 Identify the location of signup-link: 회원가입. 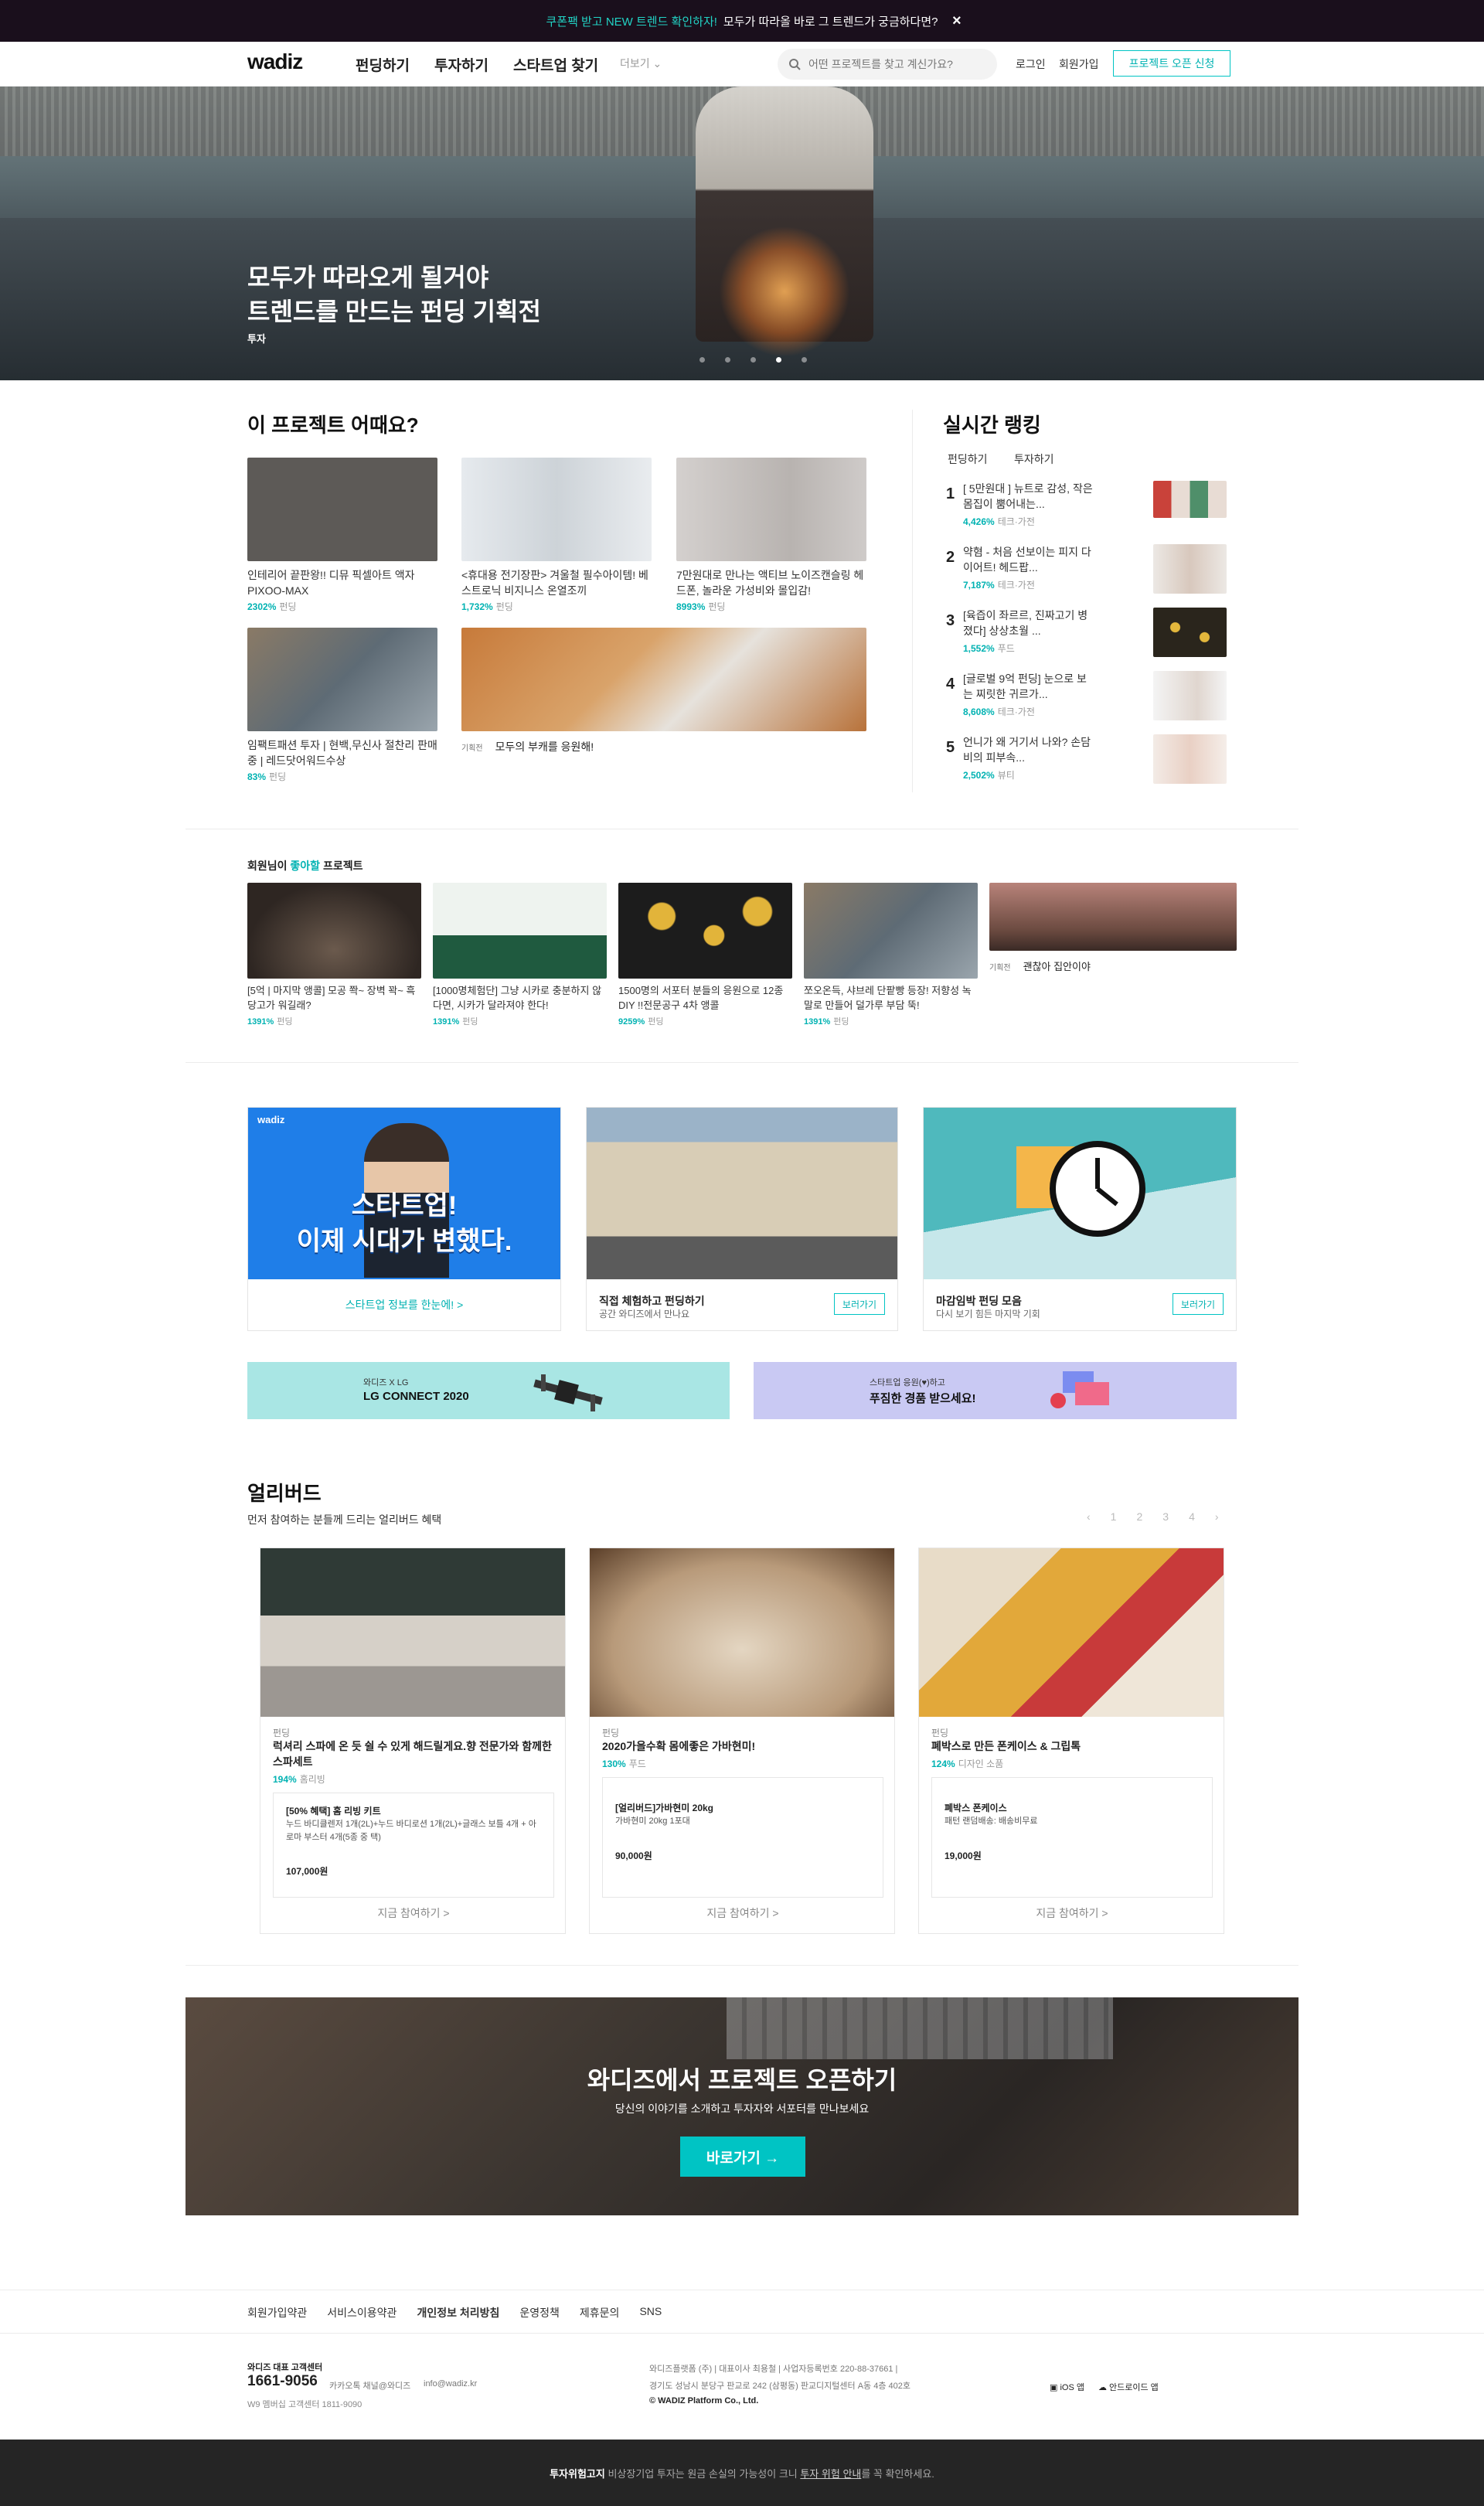
(1079, 64).